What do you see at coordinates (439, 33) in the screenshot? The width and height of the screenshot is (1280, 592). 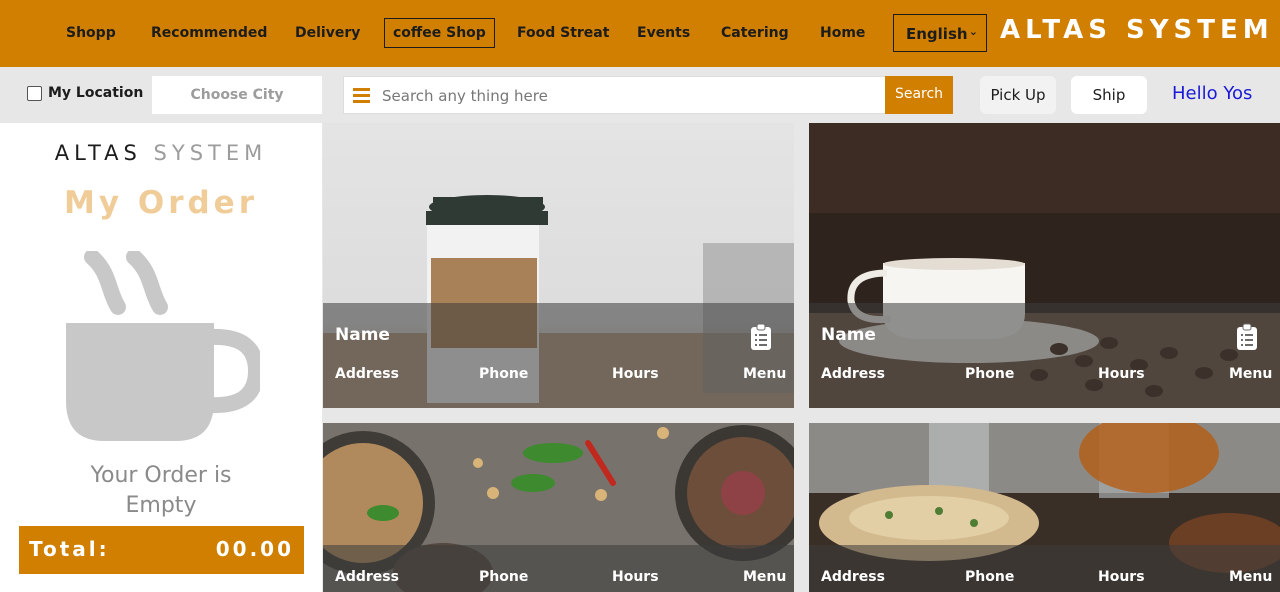 I see `nav-item-coffee-shop: coffee Shop` at bounding box center [439, 33].